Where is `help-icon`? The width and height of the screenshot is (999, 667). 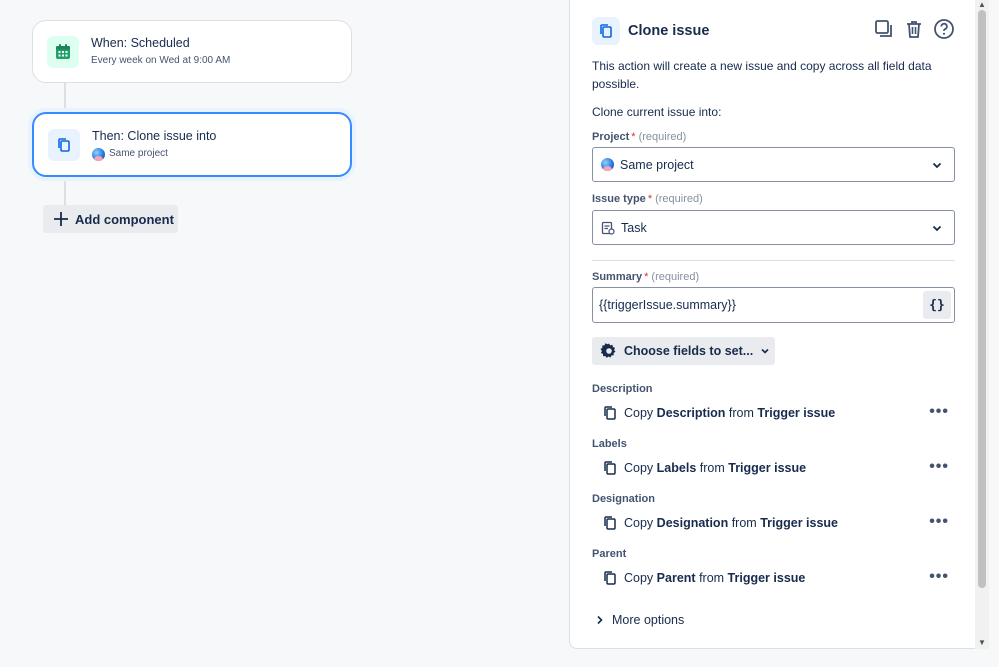
help-icon is located at coordinates (944, 29).